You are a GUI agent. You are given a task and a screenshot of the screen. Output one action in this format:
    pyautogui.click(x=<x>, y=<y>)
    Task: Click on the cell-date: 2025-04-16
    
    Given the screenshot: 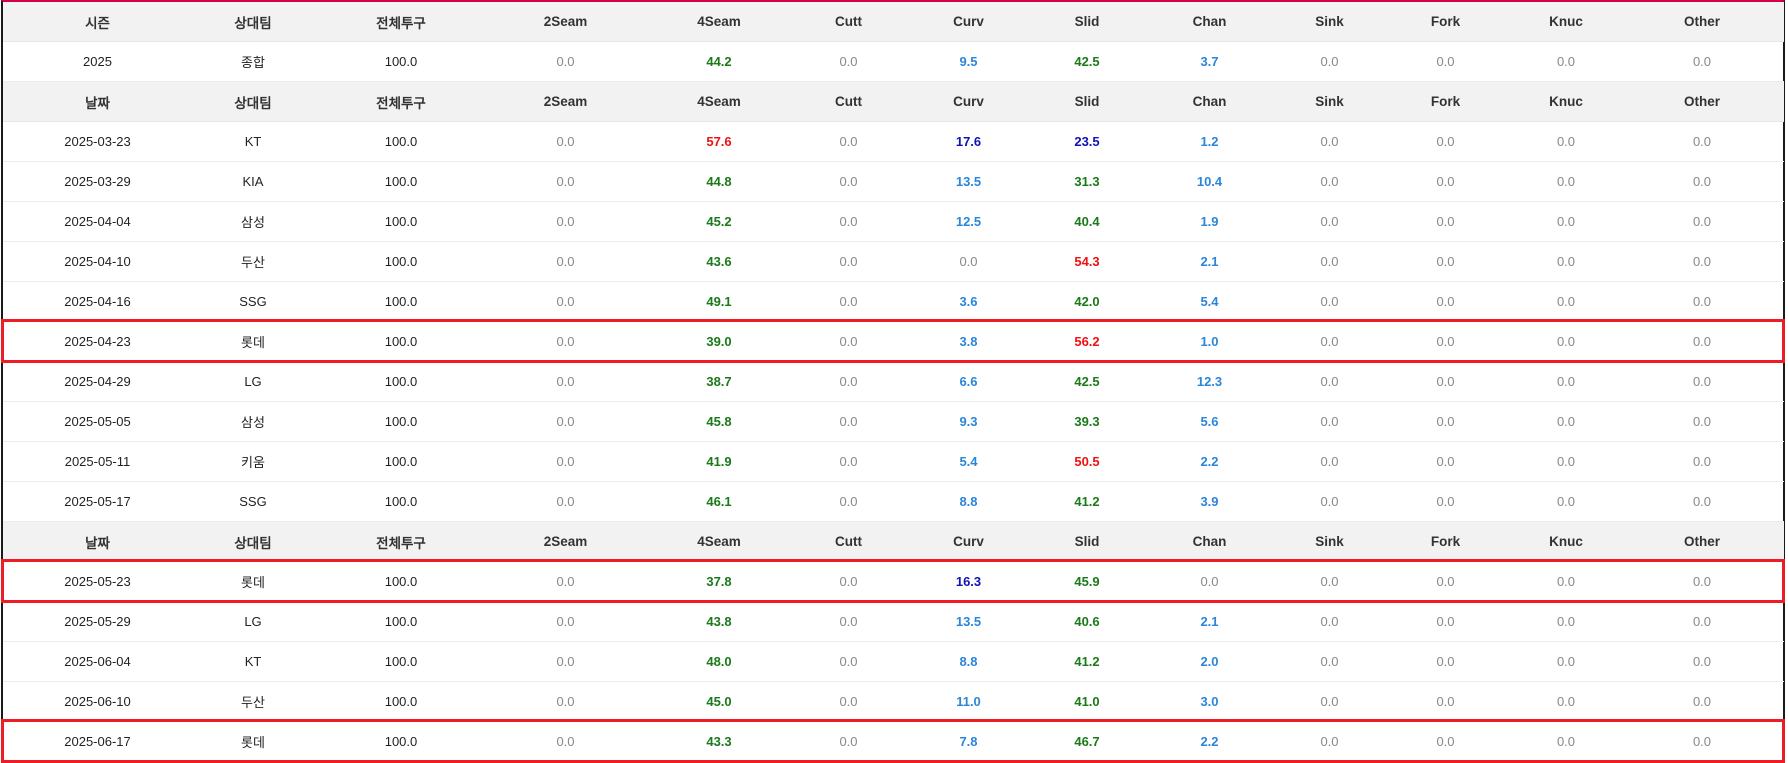 What is the action you would take?
    pyautogui.click(x=97, y=301)
    